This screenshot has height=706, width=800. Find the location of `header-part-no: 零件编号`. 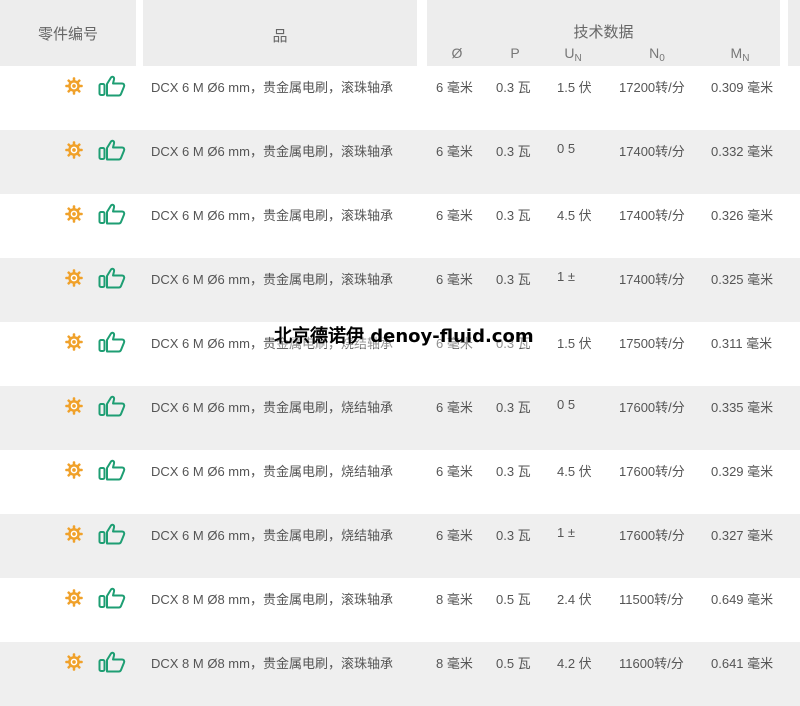

header-part-no: 零件编号 is located at coordinates (68, 33).